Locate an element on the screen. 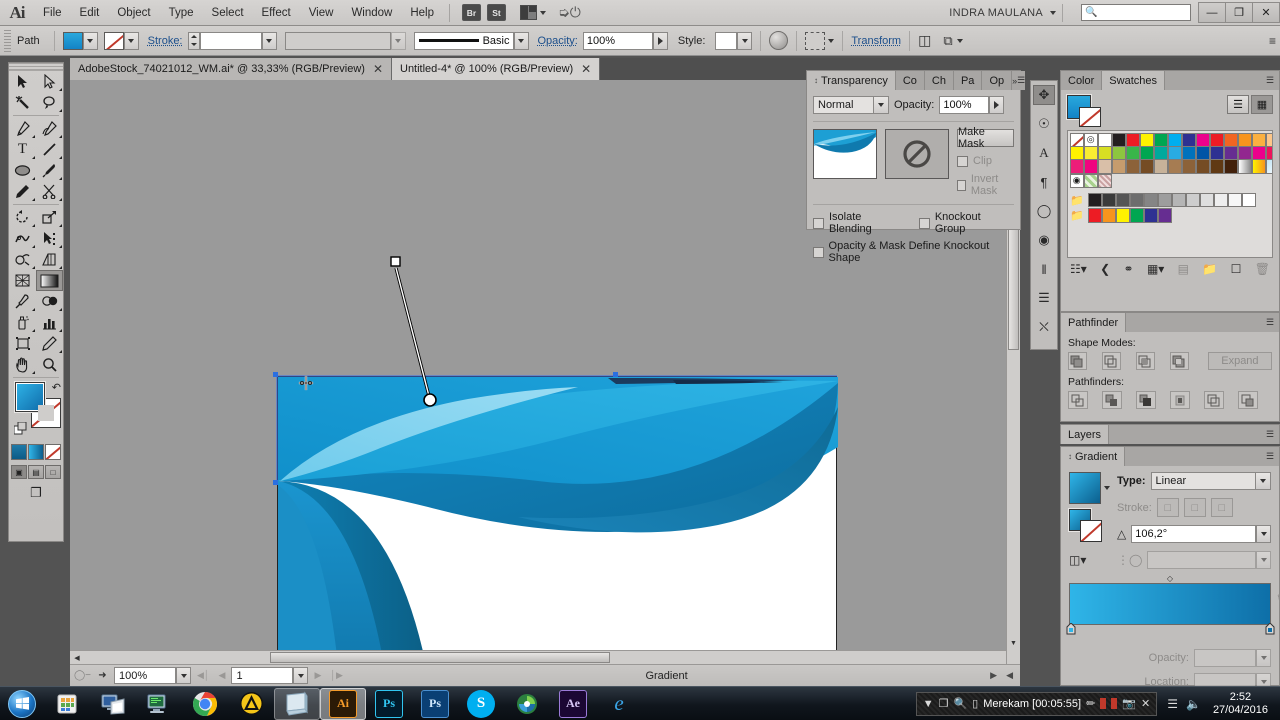  close-icon: ✕ is located at coordinates (586, 69).